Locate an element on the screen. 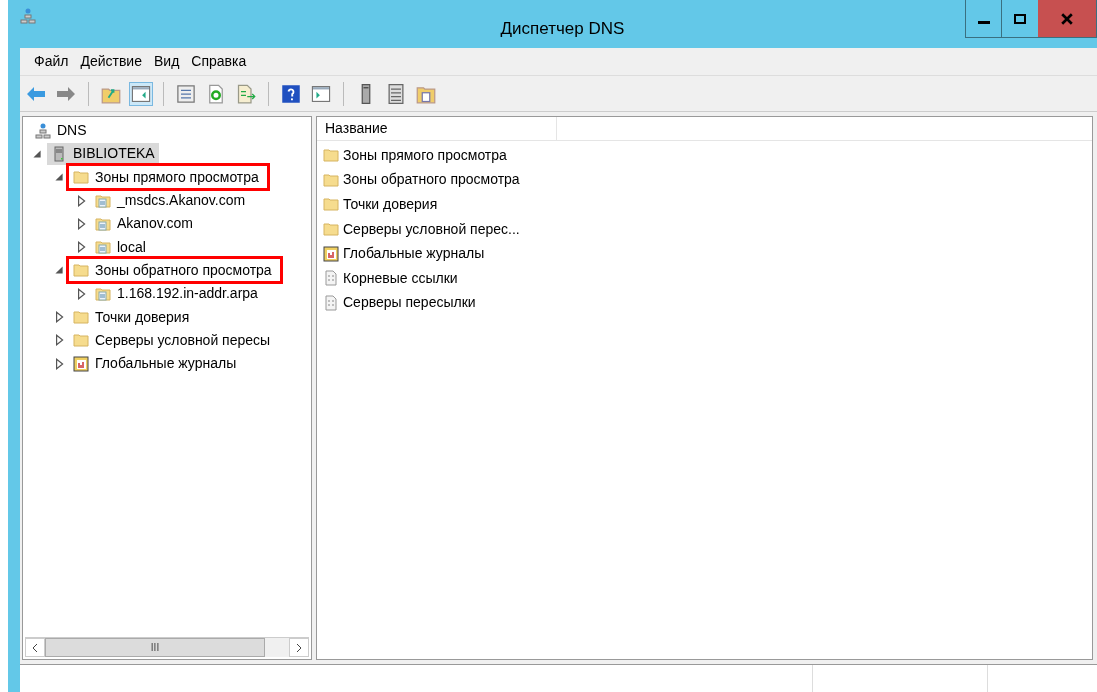 The width and height of the screenshot is (1097, 692). menu-item: Действие is located at coordinates (111, 61).